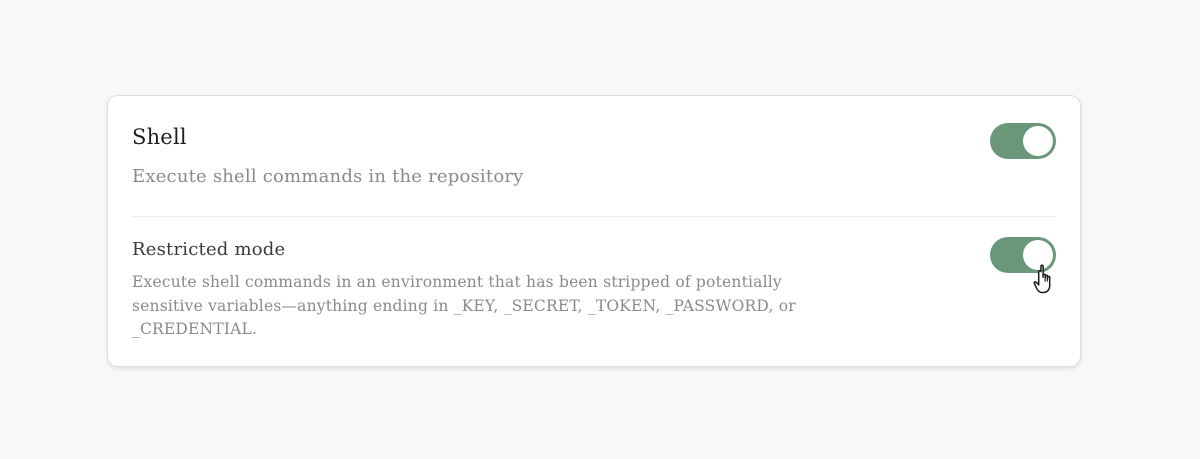  I want to click on restricted-mode-title: Restricted mode, so click(209, 249).